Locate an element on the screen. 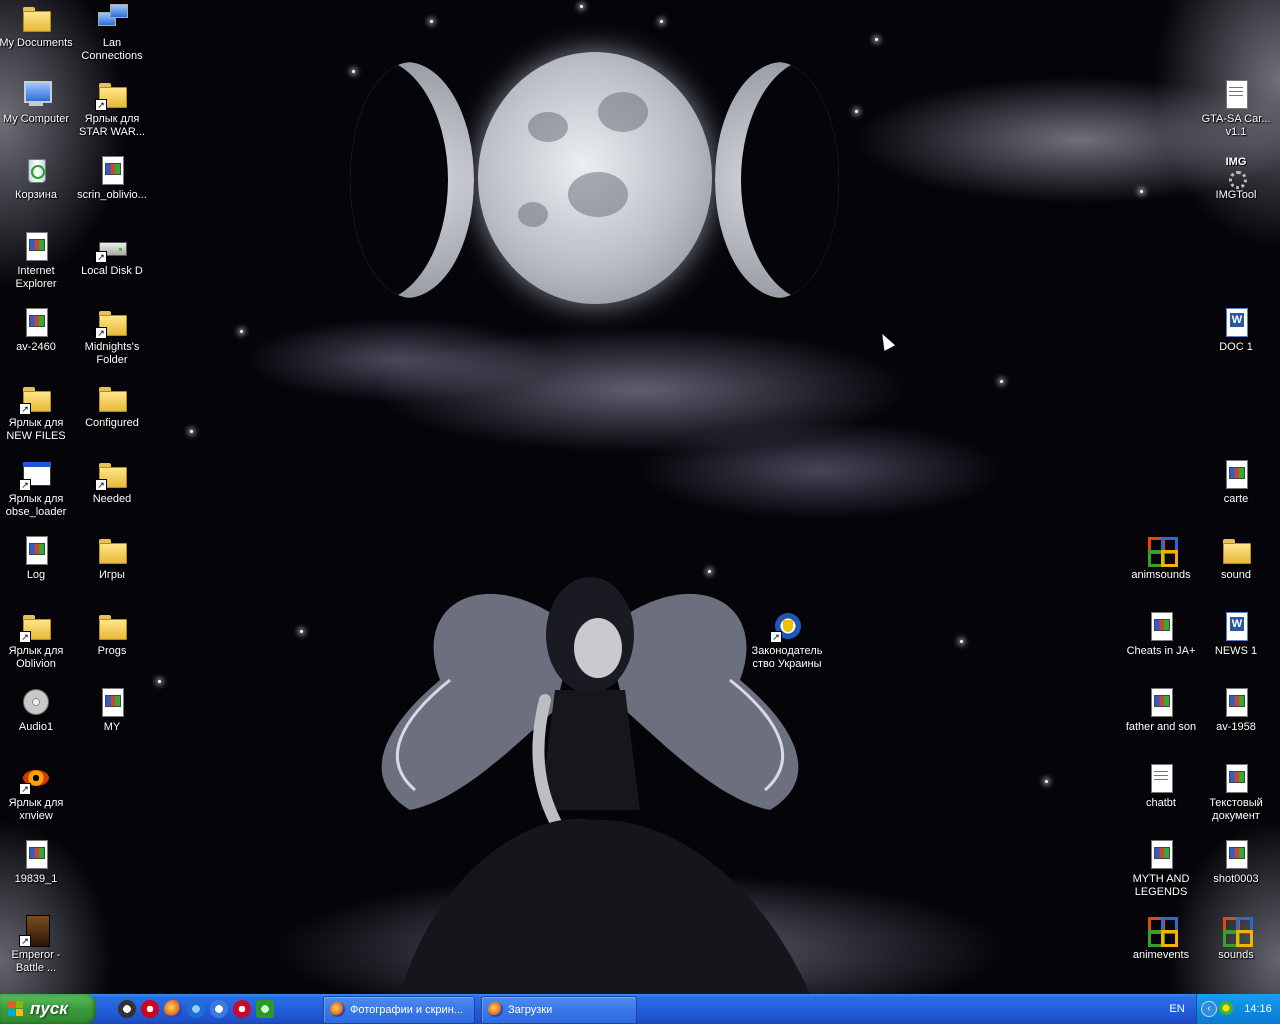 Image resolution: width=1280 pixels, height=1024 pixels. icon-label: Ярлык для NEW FILES is located at coordinates (36, 429).